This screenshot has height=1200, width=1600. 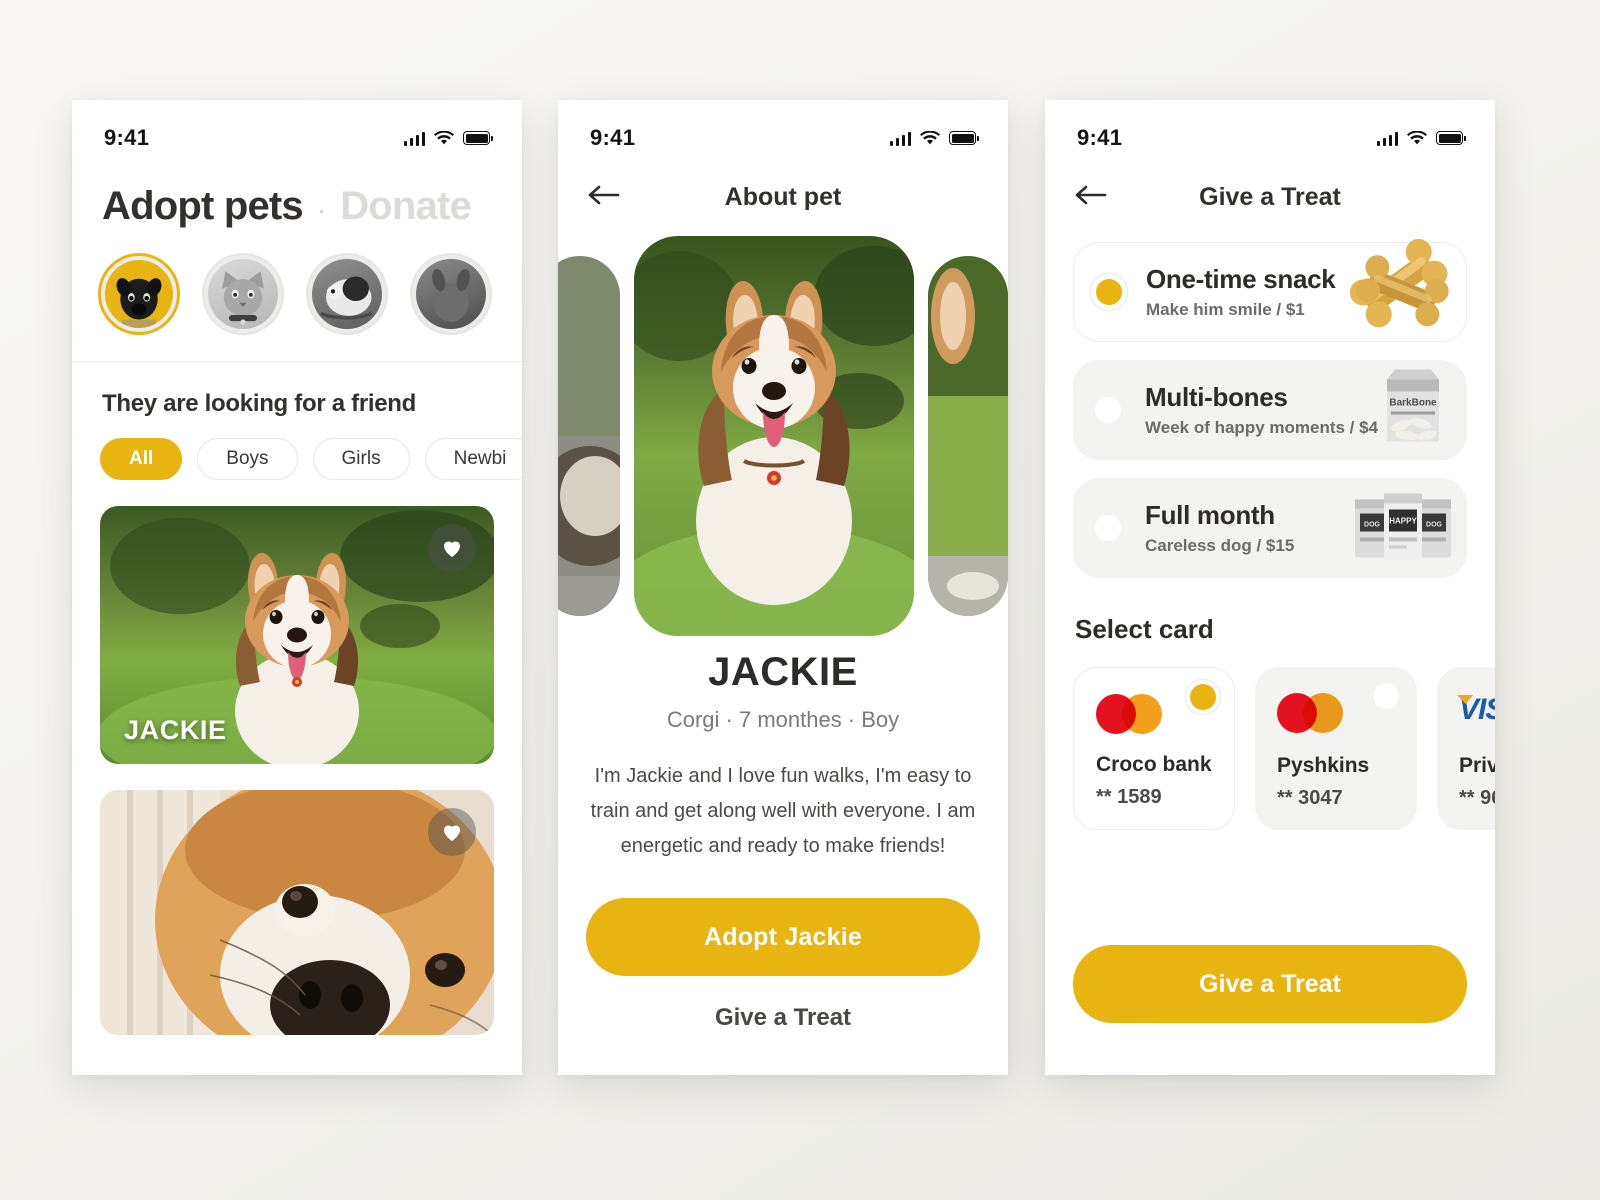 I want to click on bone-bag-icon: BarkBone, so click(x=1413, y=410).